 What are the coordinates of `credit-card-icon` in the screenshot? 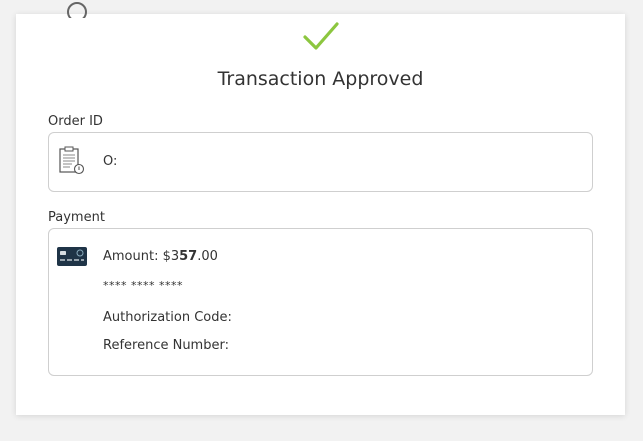 It's located at (72, 256).